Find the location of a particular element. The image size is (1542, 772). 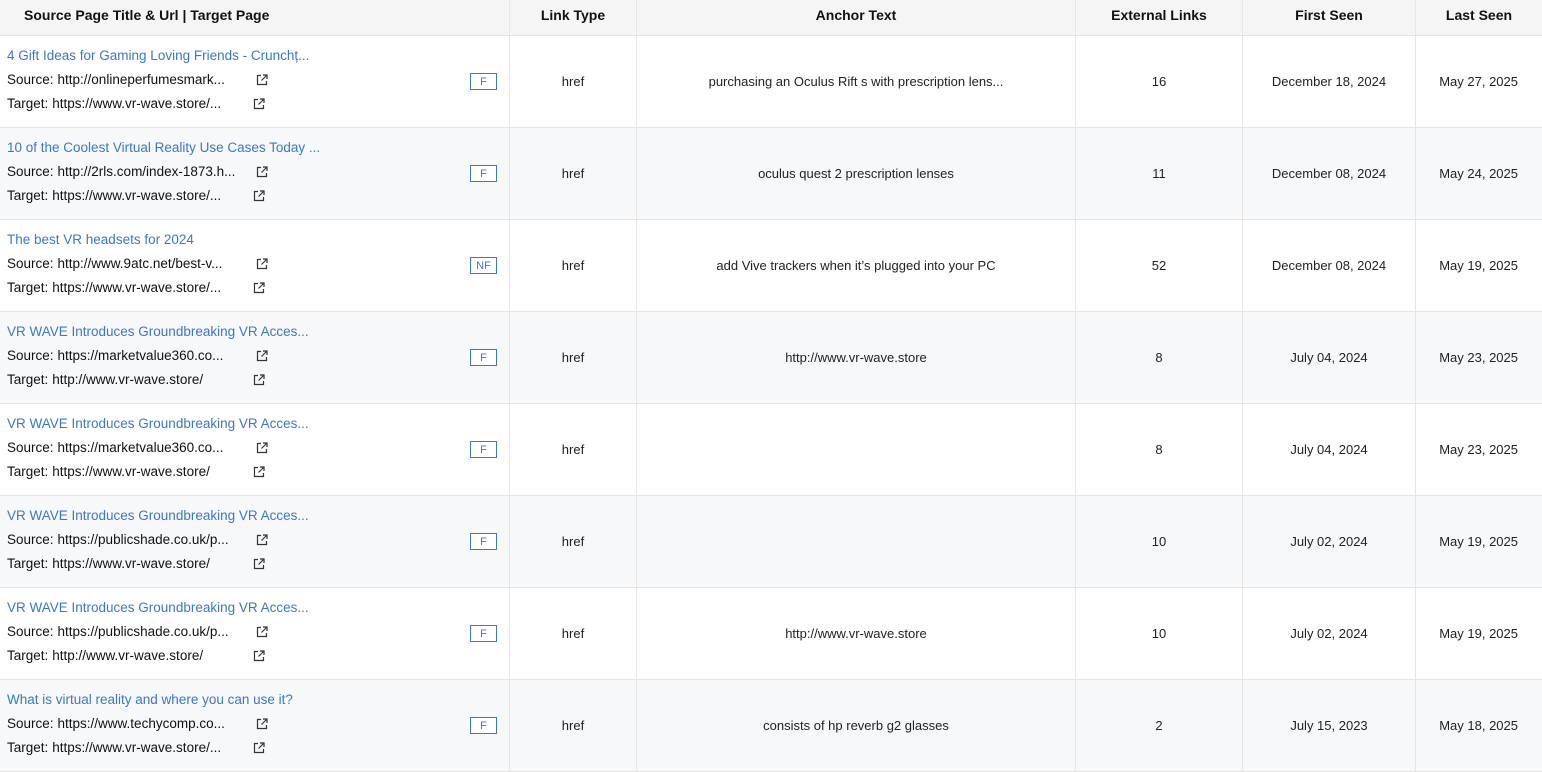

first-seen-cell: July 15, 2023 is located at coordinates (1329, 725).